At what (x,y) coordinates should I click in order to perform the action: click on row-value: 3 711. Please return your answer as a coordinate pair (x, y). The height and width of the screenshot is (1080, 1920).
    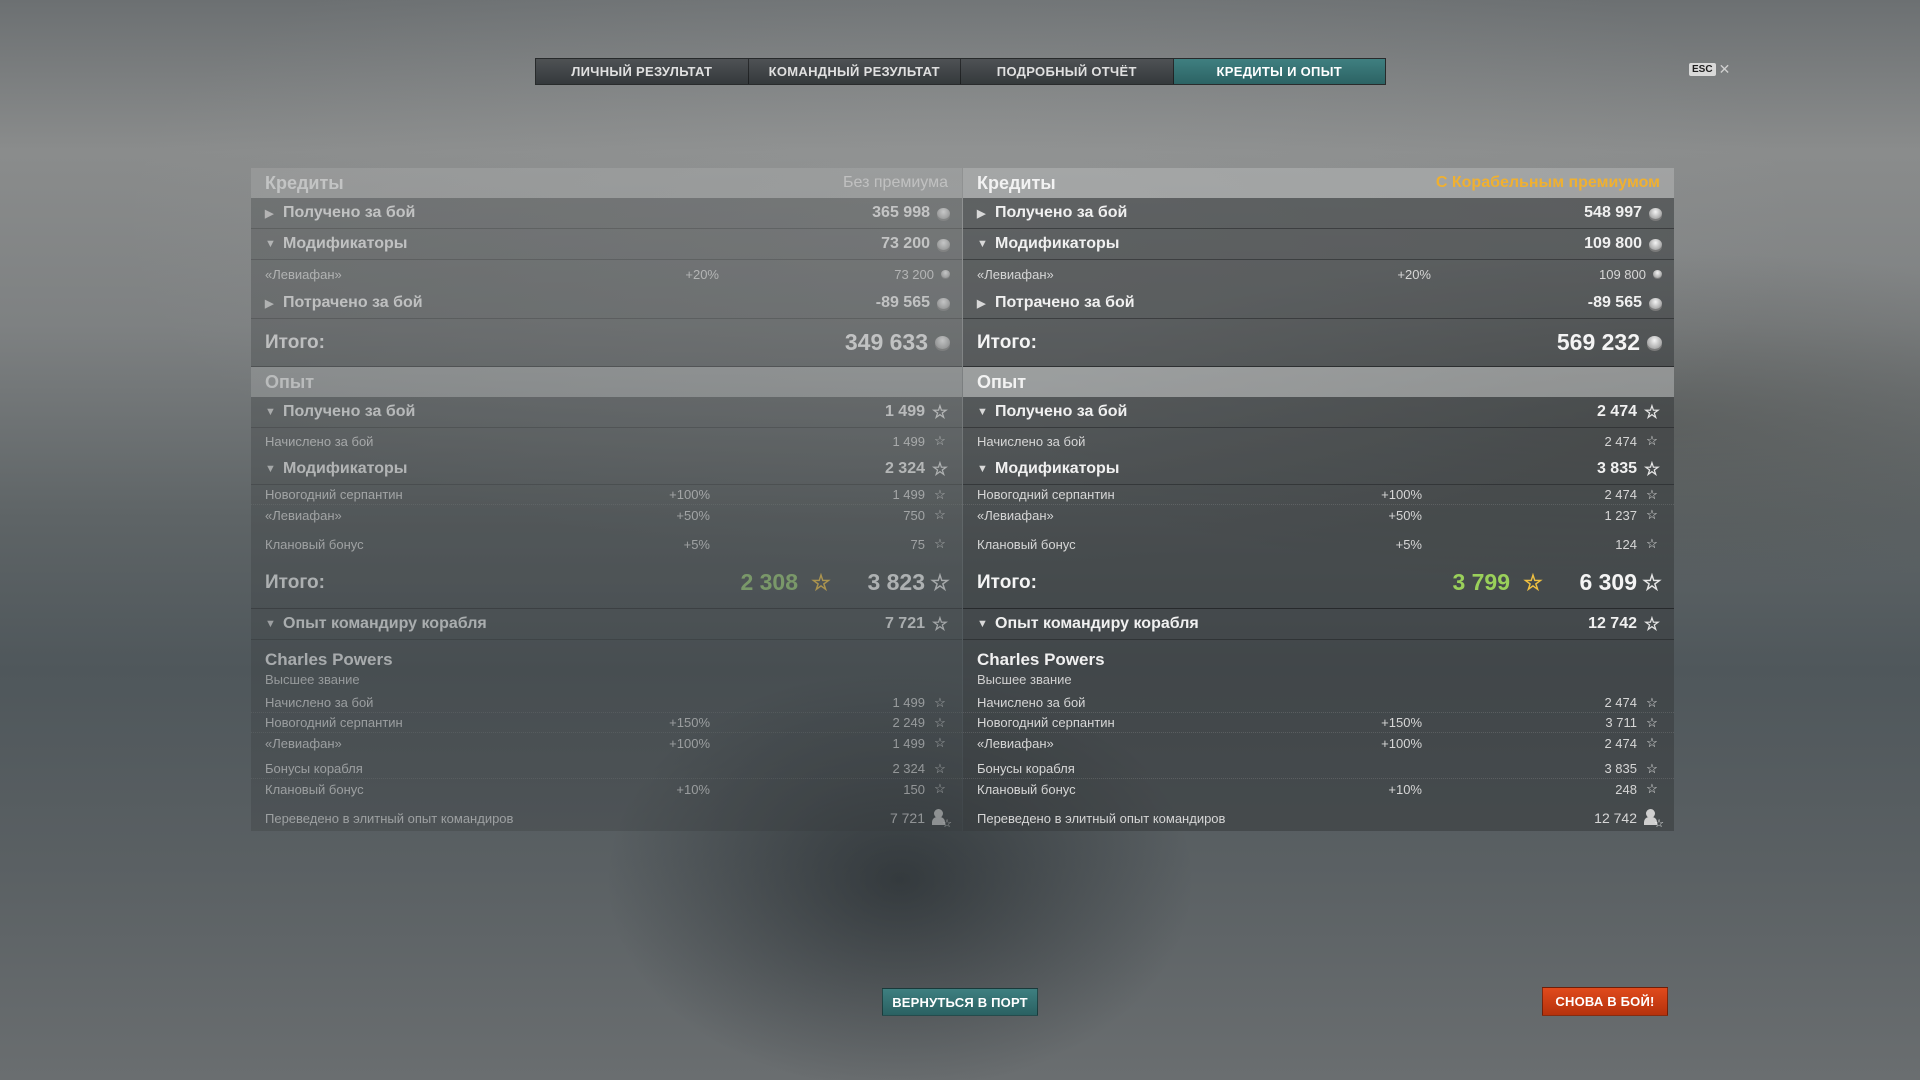
    Looking at the image, I should click on (1621, 722).